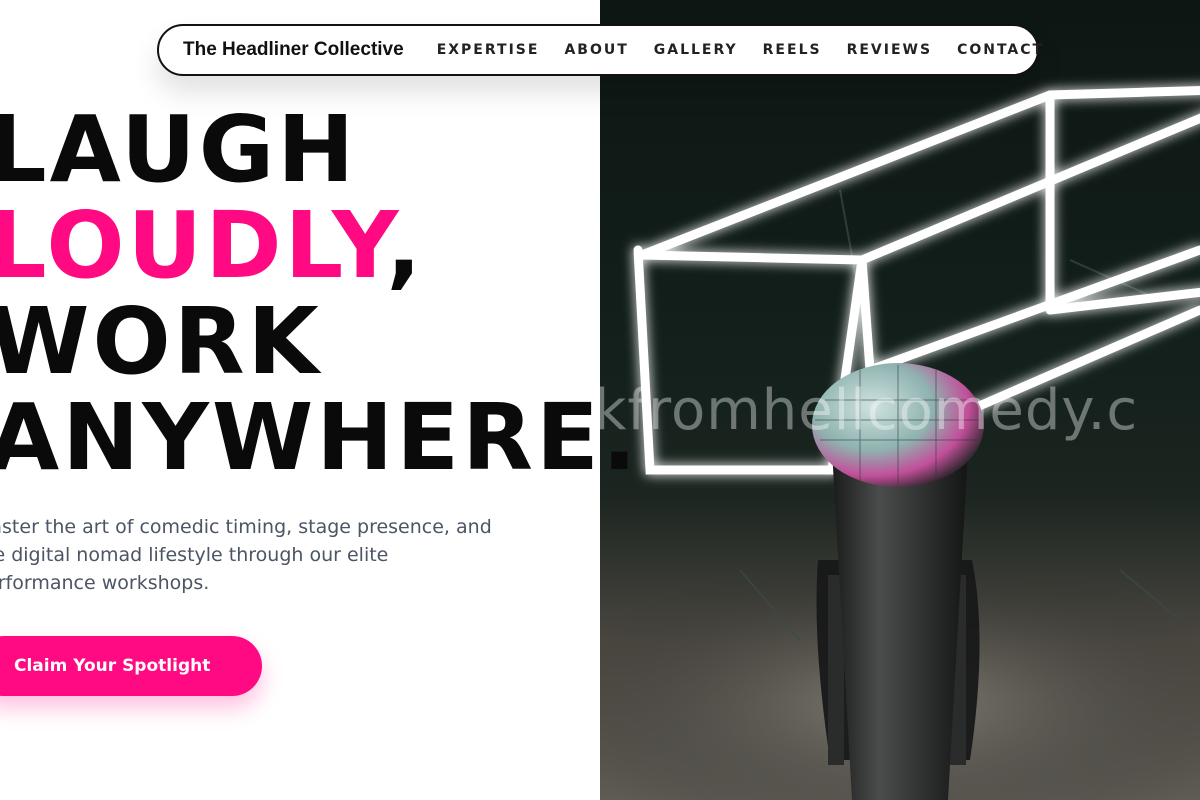 The height and width of the screenshot is (800, 1200). What do you see at coordinates (696, 50) in the screenshot?
I see `nav-link-gallery: GALLERY` at bounding box center [696, 50].